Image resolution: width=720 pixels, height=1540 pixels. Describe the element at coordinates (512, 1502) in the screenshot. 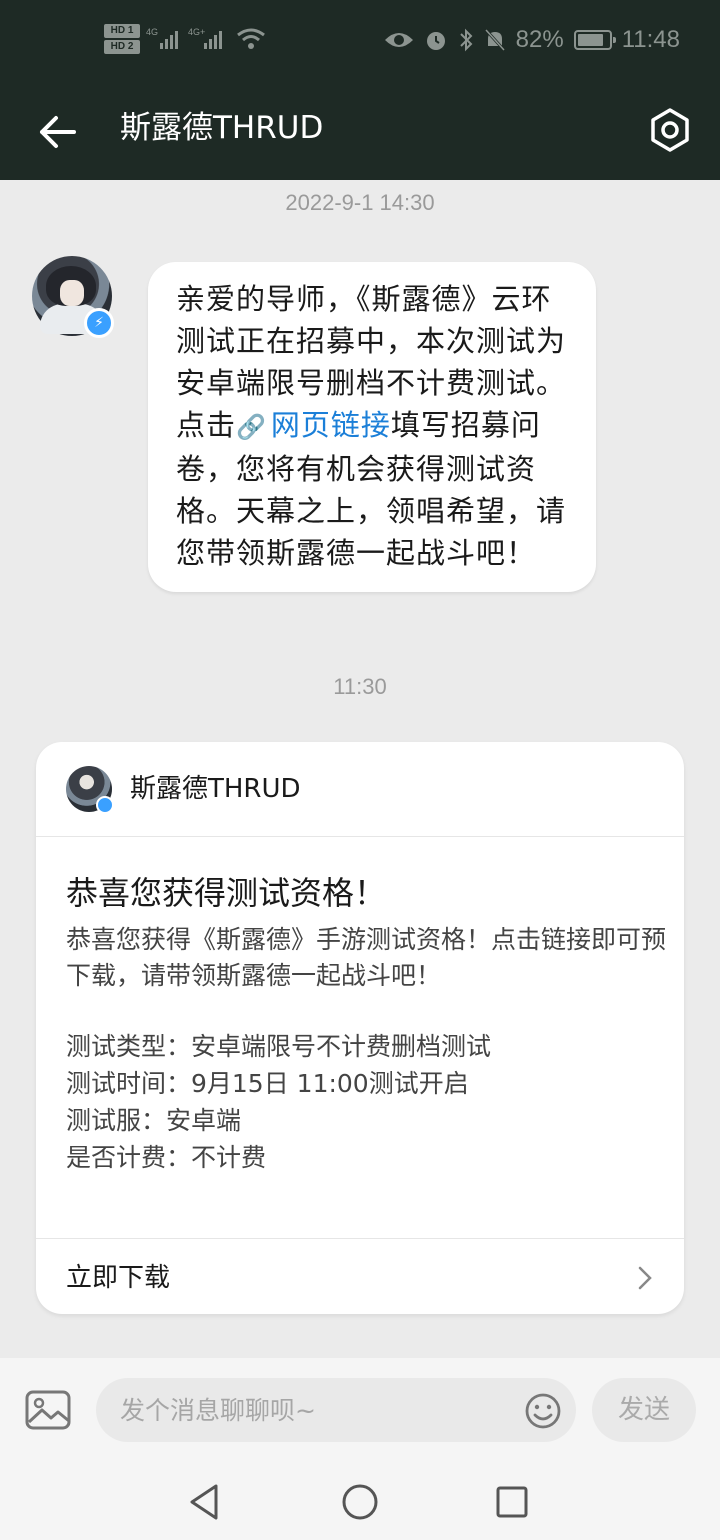

I see `nav-recents-square-icon` at that location.